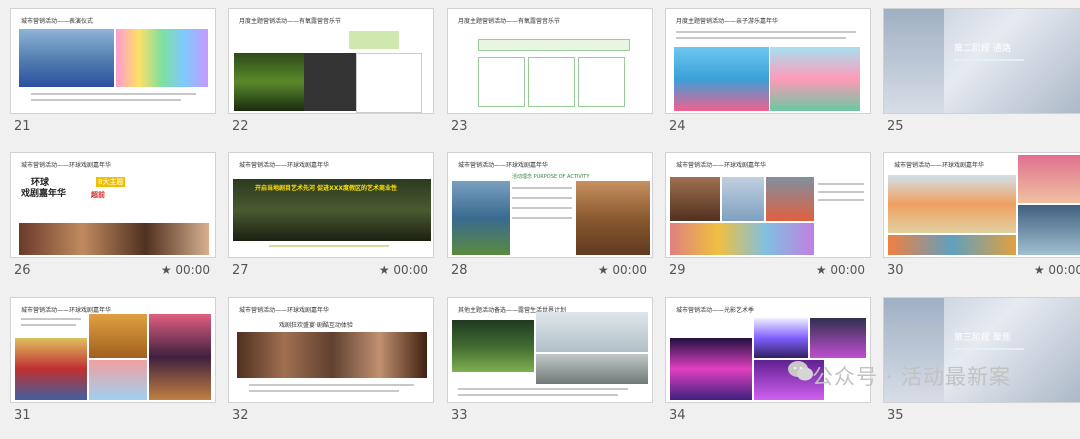 The height and width of the screenshot is (439, 1080). I want to click on slide-cell-30: 城市营销活动——环球戏剧嘉年华 30 ★ 00:00, so click(981, 223).